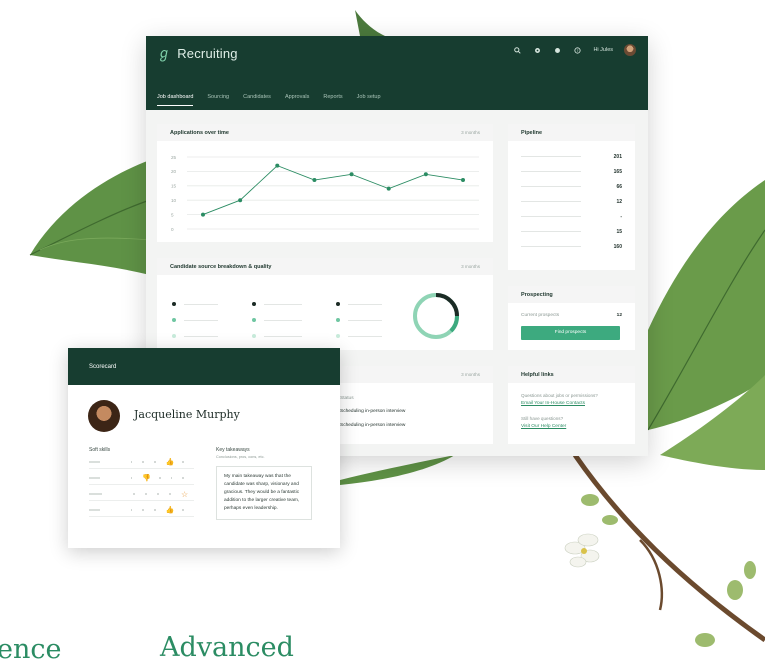 The image size is (765, 665). Describe the element at coordinates (571, 201) in the screenshot. I see `pipeline-row: 12` at that location.